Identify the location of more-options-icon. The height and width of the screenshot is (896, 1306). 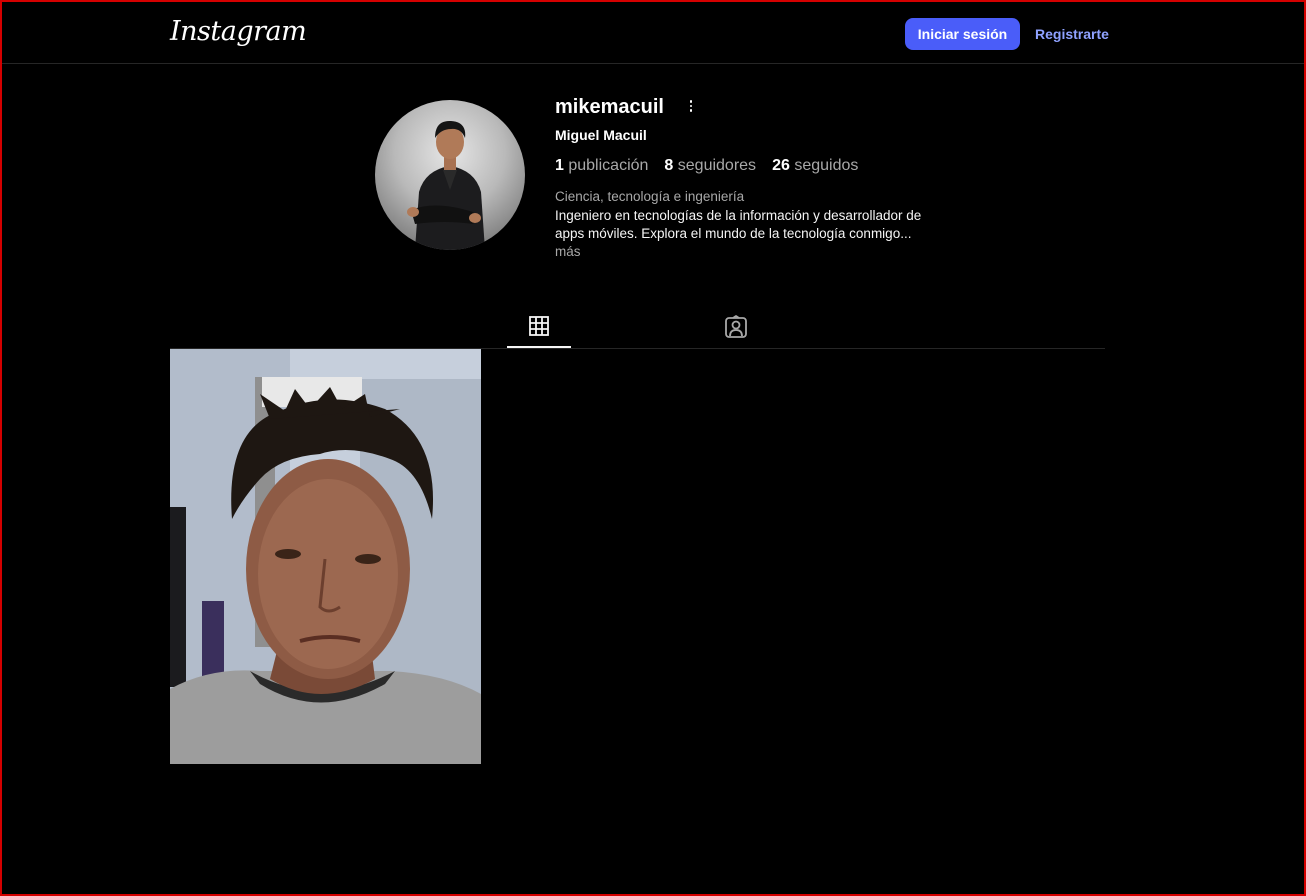
(691, 106).